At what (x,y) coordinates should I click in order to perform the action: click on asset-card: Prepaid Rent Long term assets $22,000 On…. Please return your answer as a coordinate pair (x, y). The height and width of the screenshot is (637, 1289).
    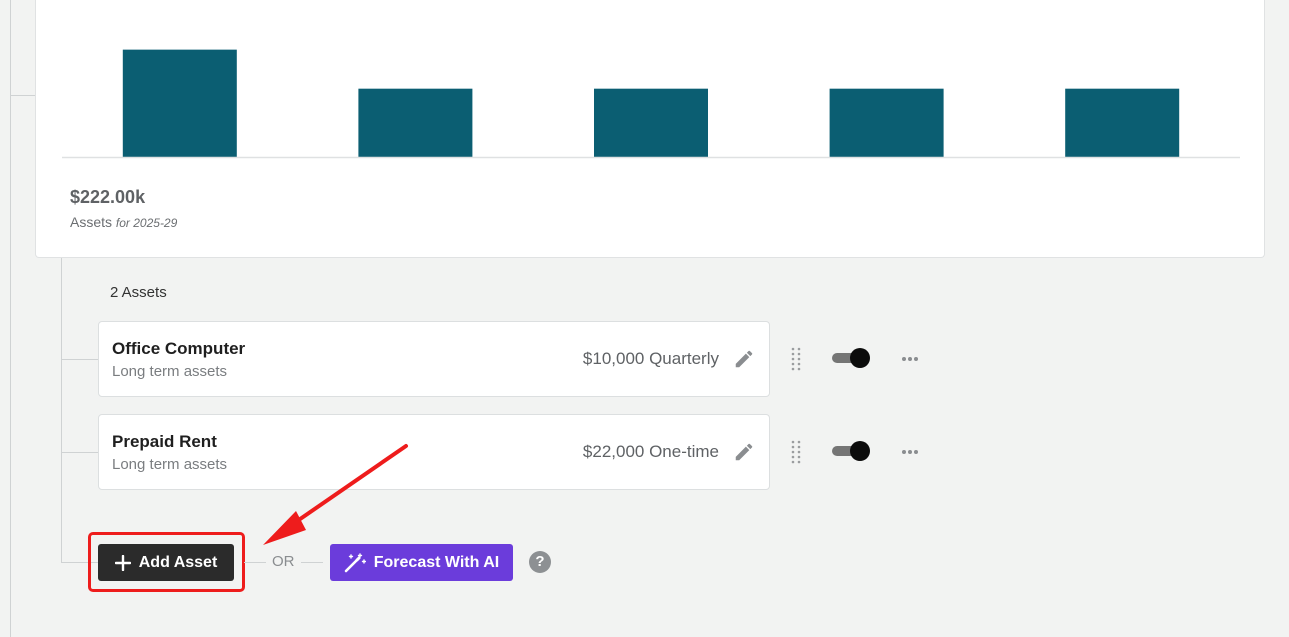
    Looking at the image, I should click on (434, 452).